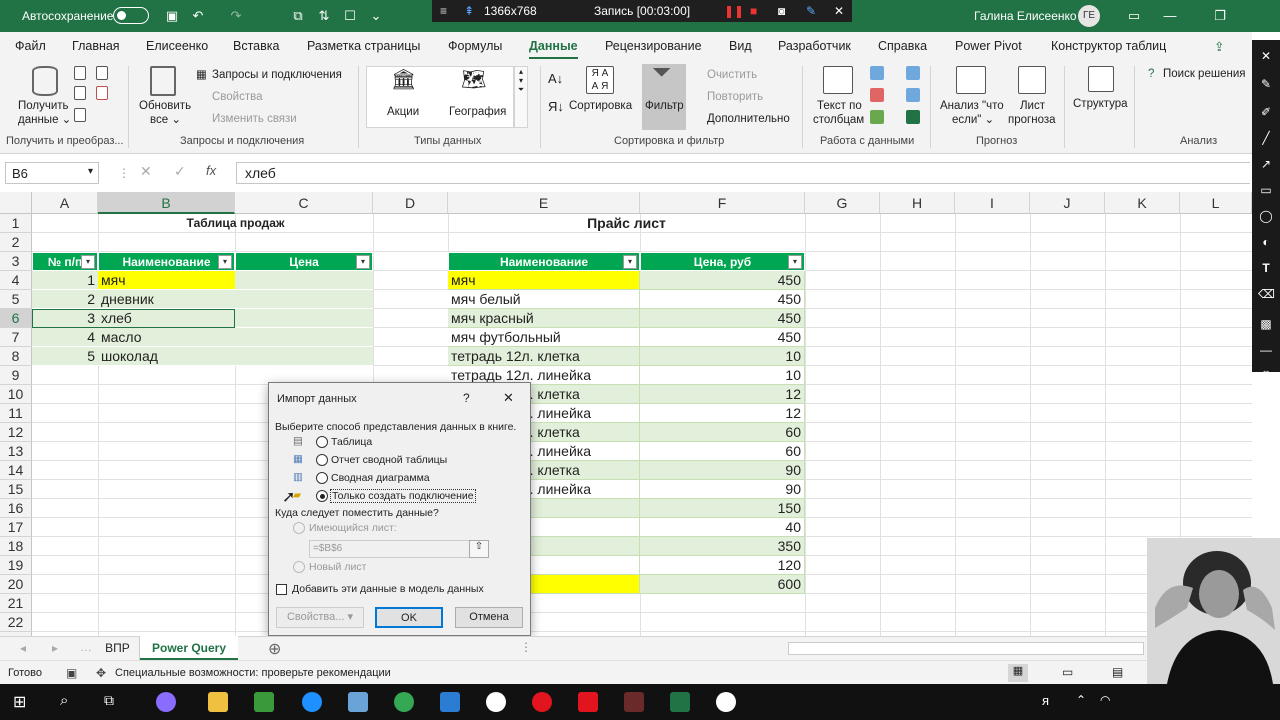 Image resolution: width=1280 pixels, height=720 pixels. Describe the element at coordinates (16, 546) in the screenshot. I see `row-header: 18` at that location.